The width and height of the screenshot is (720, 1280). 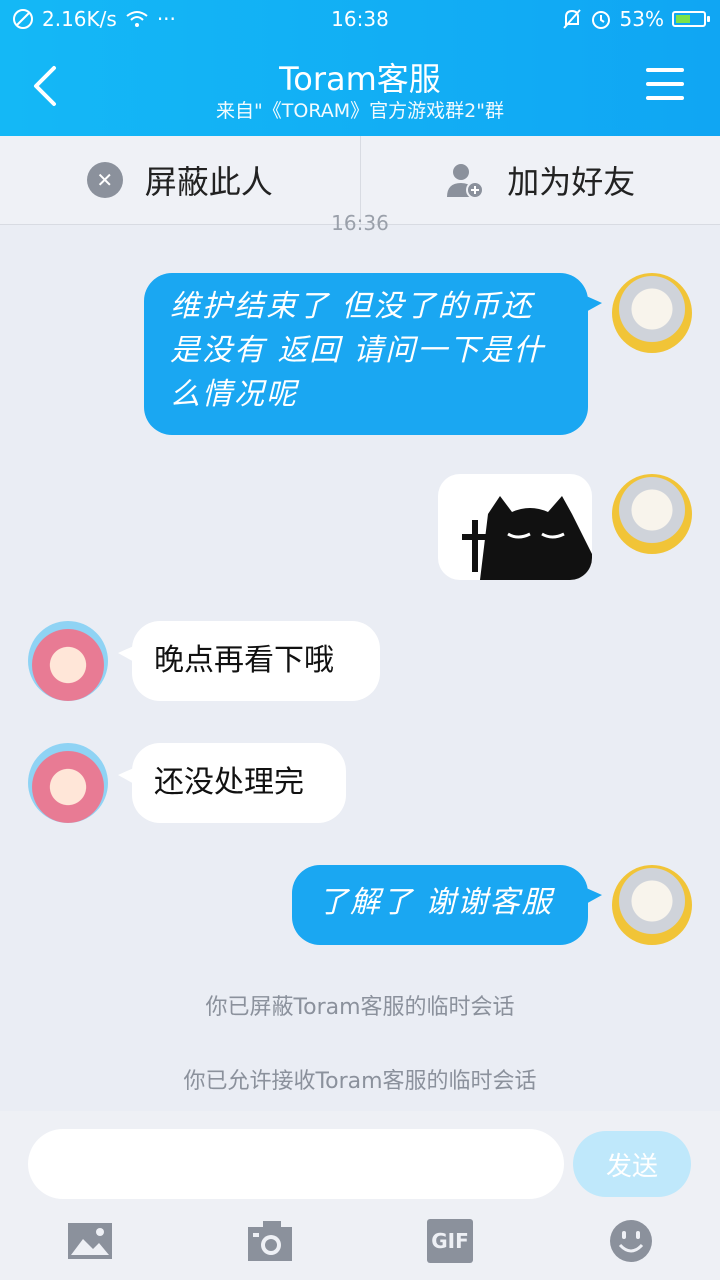 I want to click on battery-percent: 53%, so click(x=641, y=19).